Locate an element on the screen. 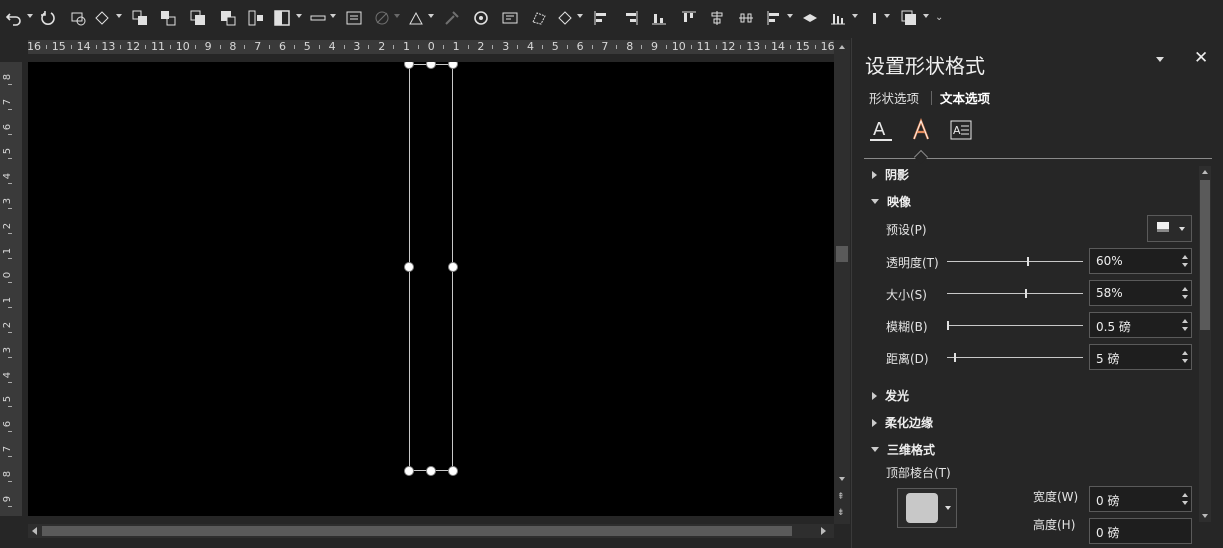 This screenshot has height=548, width=1223. panel-options-dropdown-icon is located at coordinates (1160, 59).